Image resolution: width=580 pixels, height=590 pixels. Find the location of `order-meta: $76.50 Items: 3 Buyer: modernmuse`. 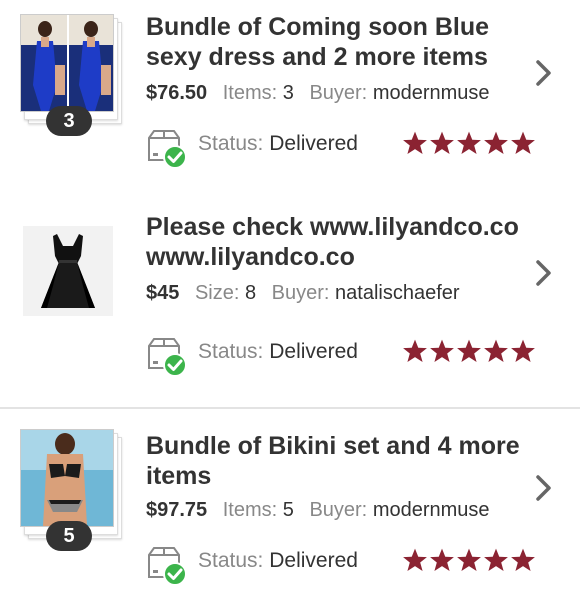

order-meta: $76.50 Items: 3 Buyer: modernmuse is located at coordinates (323, 93).